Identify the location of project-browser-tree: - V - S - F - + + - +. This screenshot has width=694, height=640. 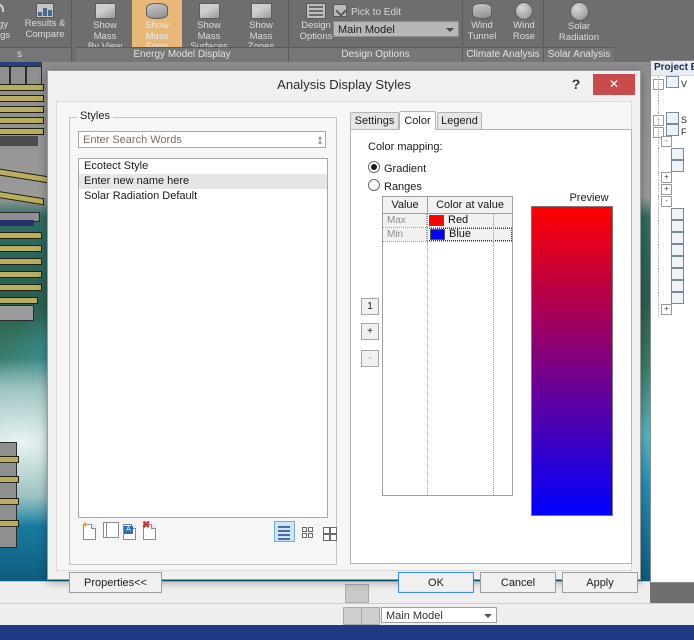
(672, 196).